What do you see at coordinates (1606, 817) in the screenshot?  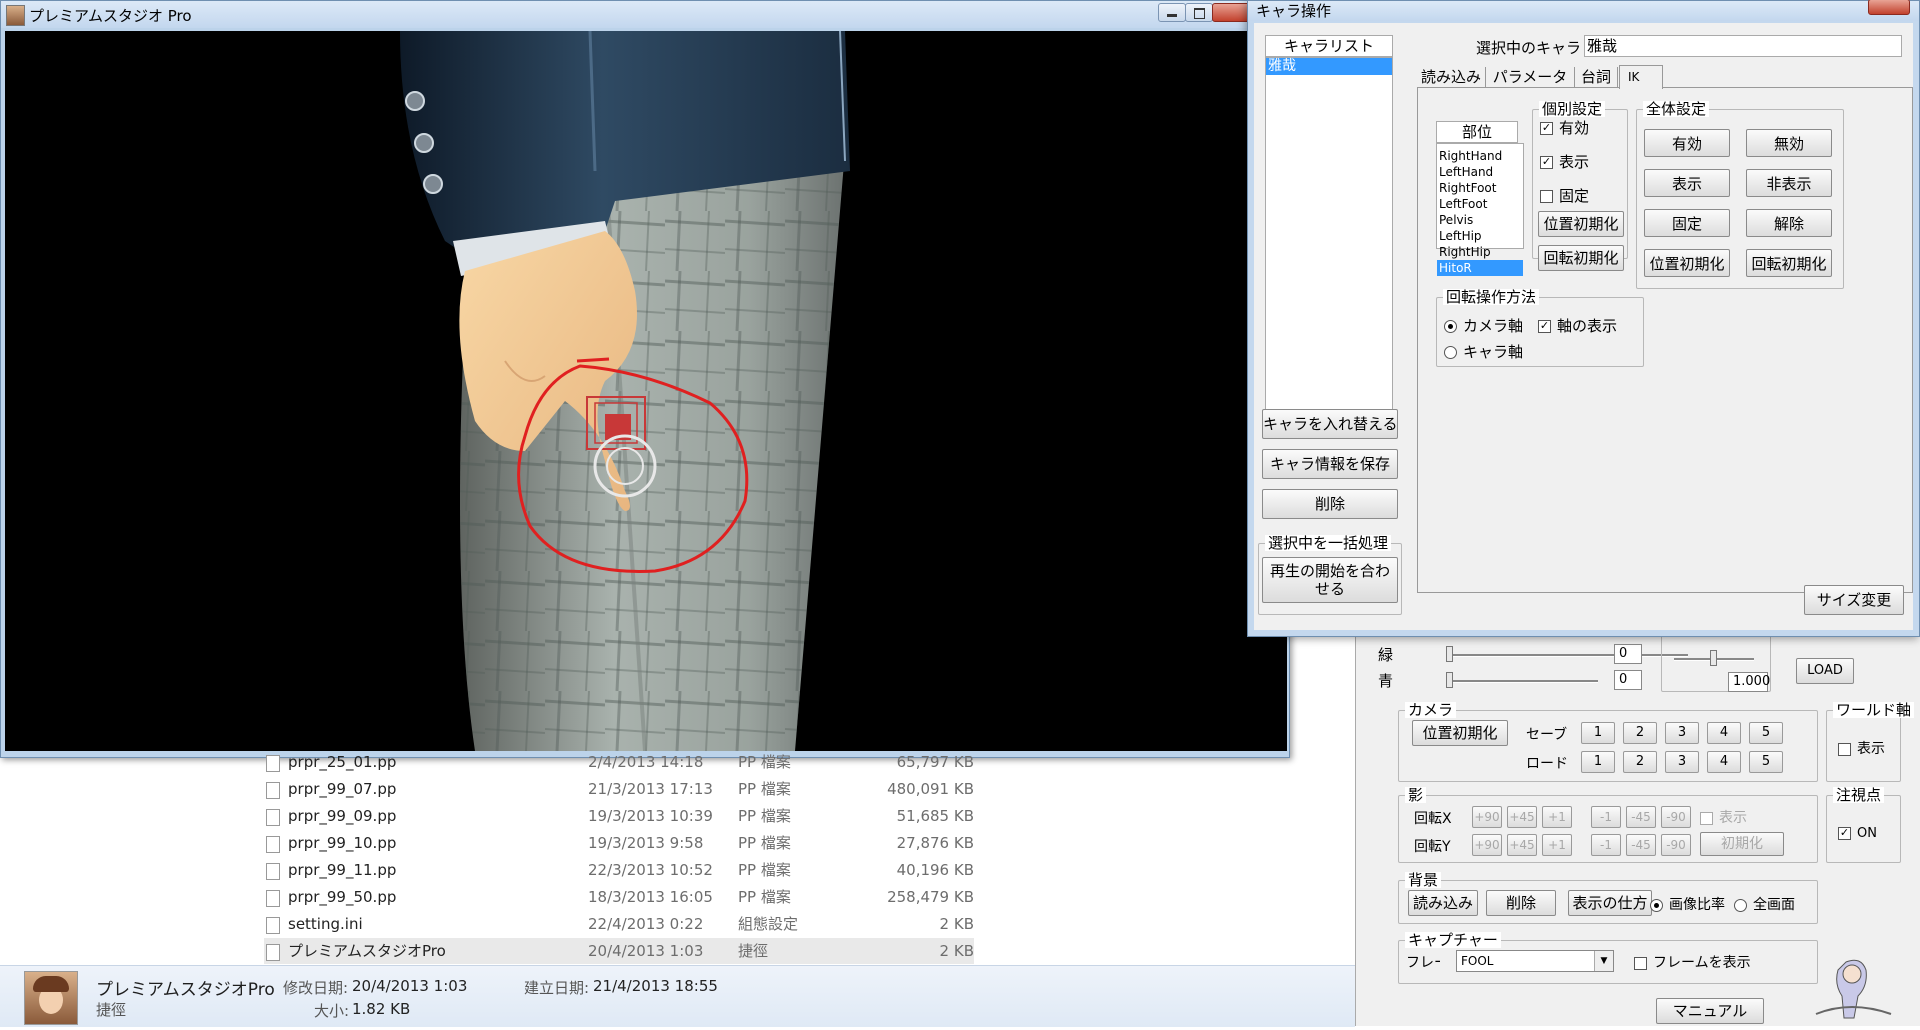 I see `shadow-rotx-step-button: -1` at bounding box center [1606, 817].